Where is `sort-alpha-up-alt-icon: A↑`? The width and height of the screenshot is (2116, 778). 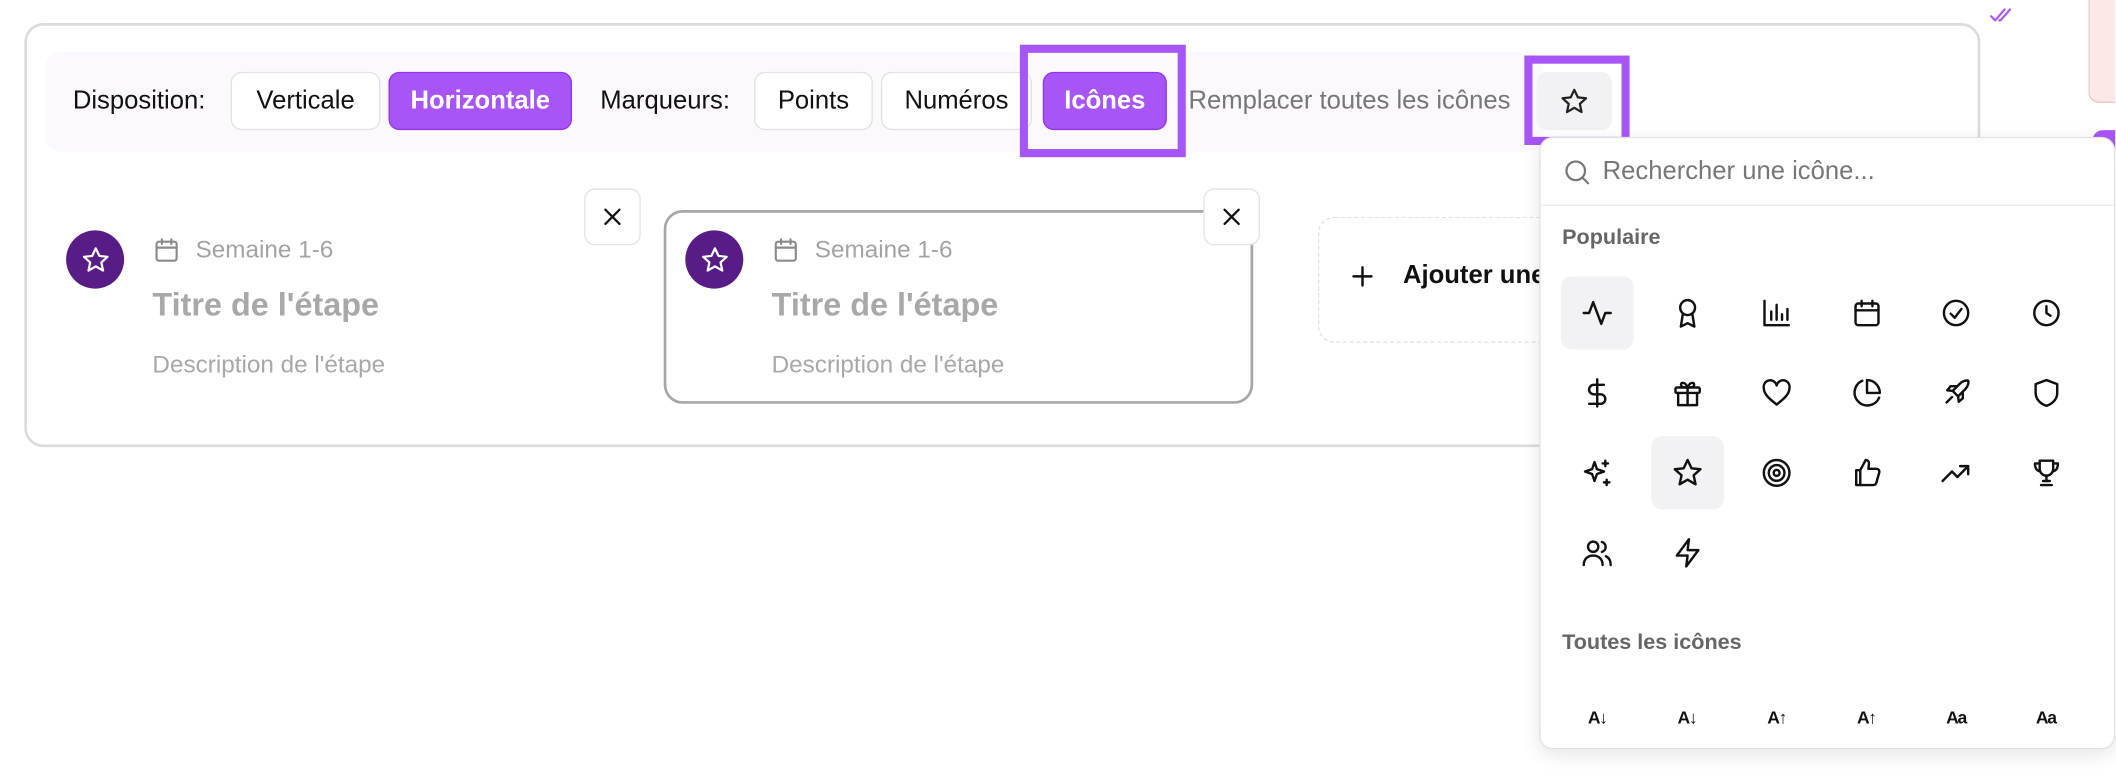 sort-alpha-up-alt-icon: A↑ is located at coordinates (1866, 714).